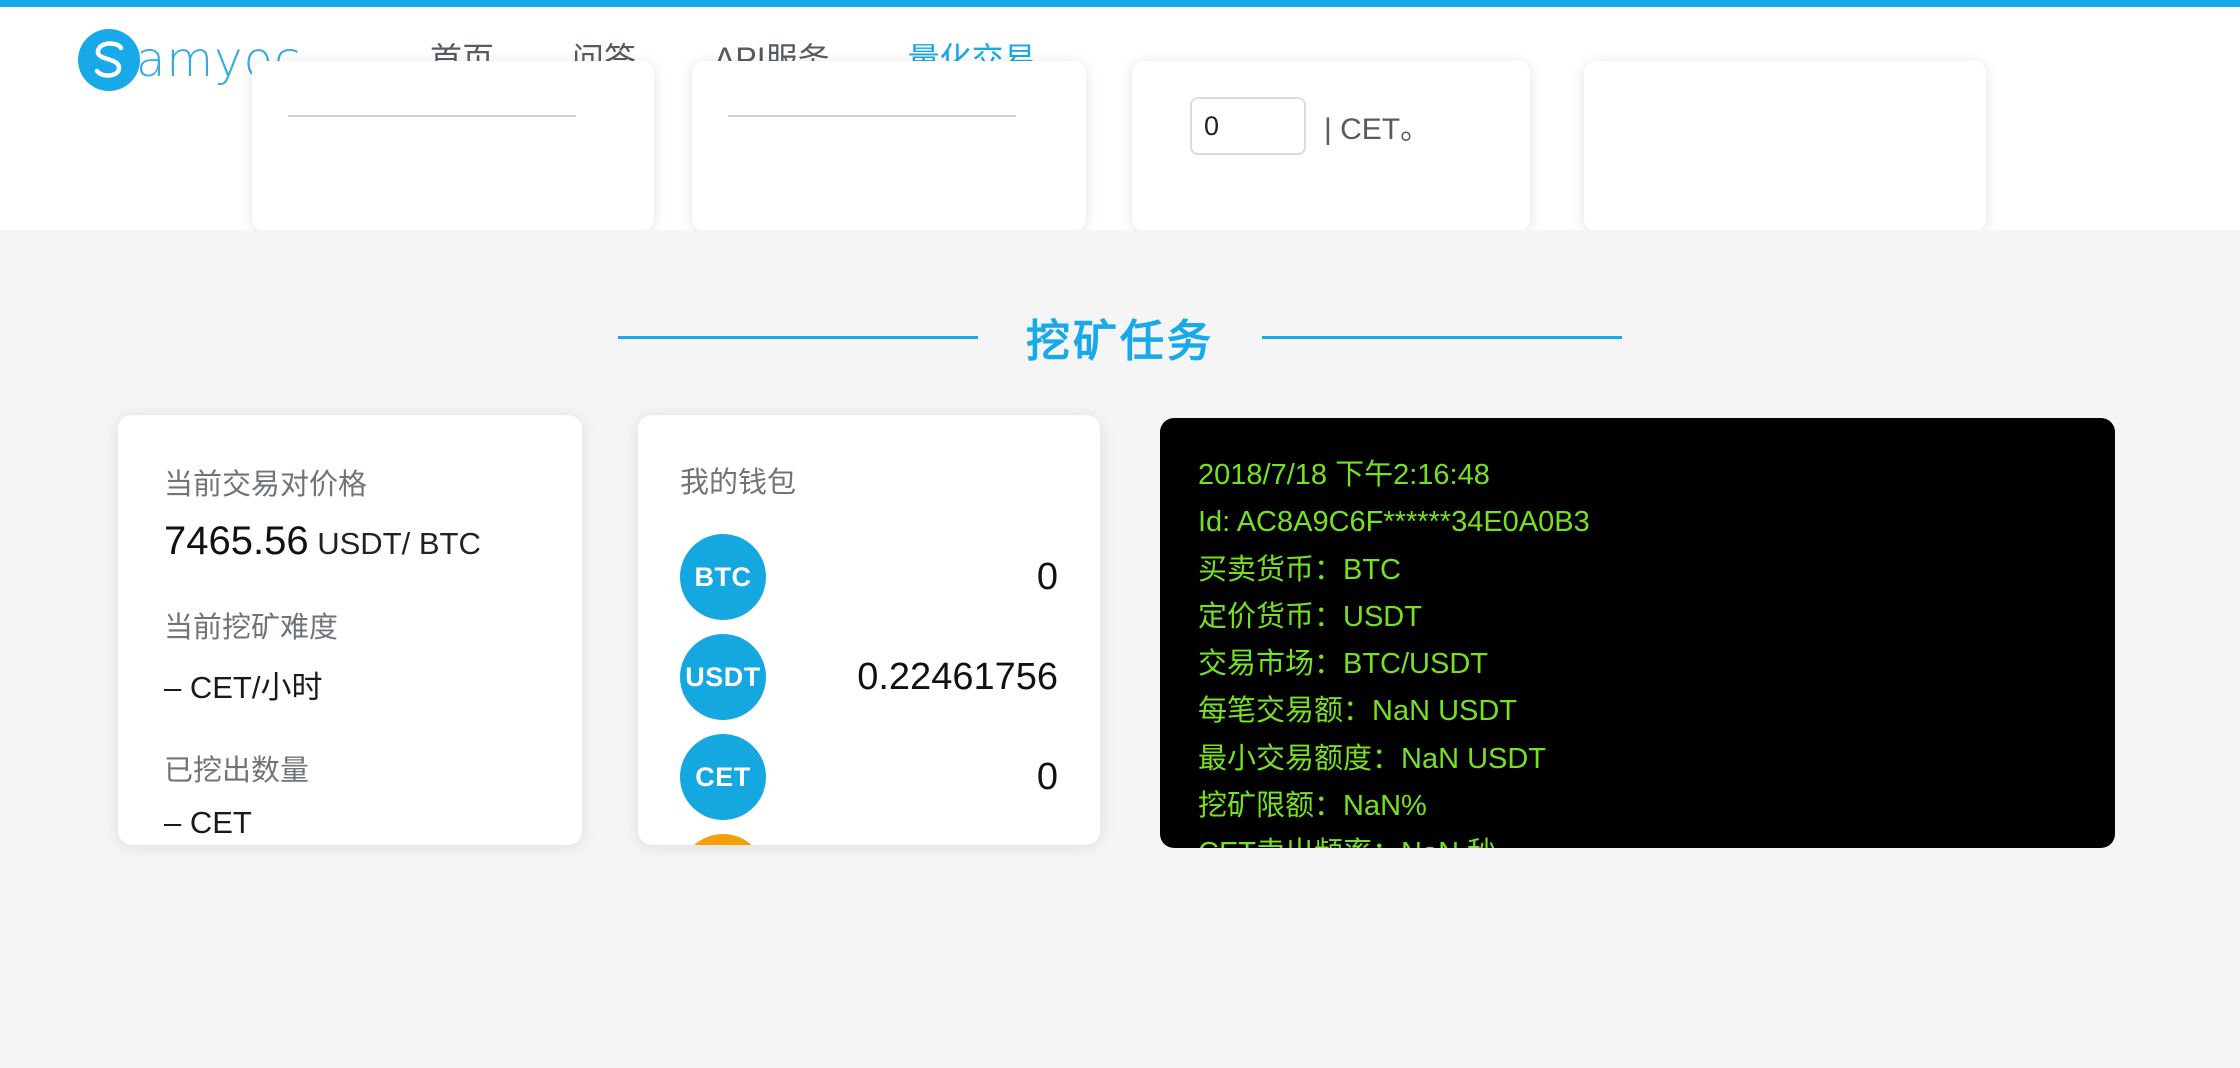  Describe the element at coordinates (236, 541) in the screenshot. I see `price-value: 7465.56` at that location.